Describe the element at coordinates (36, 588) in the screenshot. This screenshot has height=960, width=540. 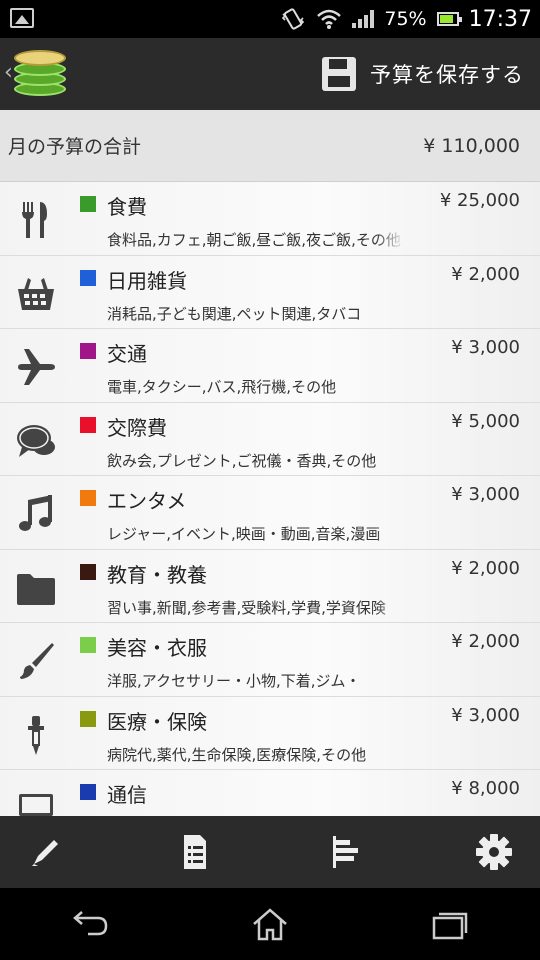
I see `folder-icon` at that location.